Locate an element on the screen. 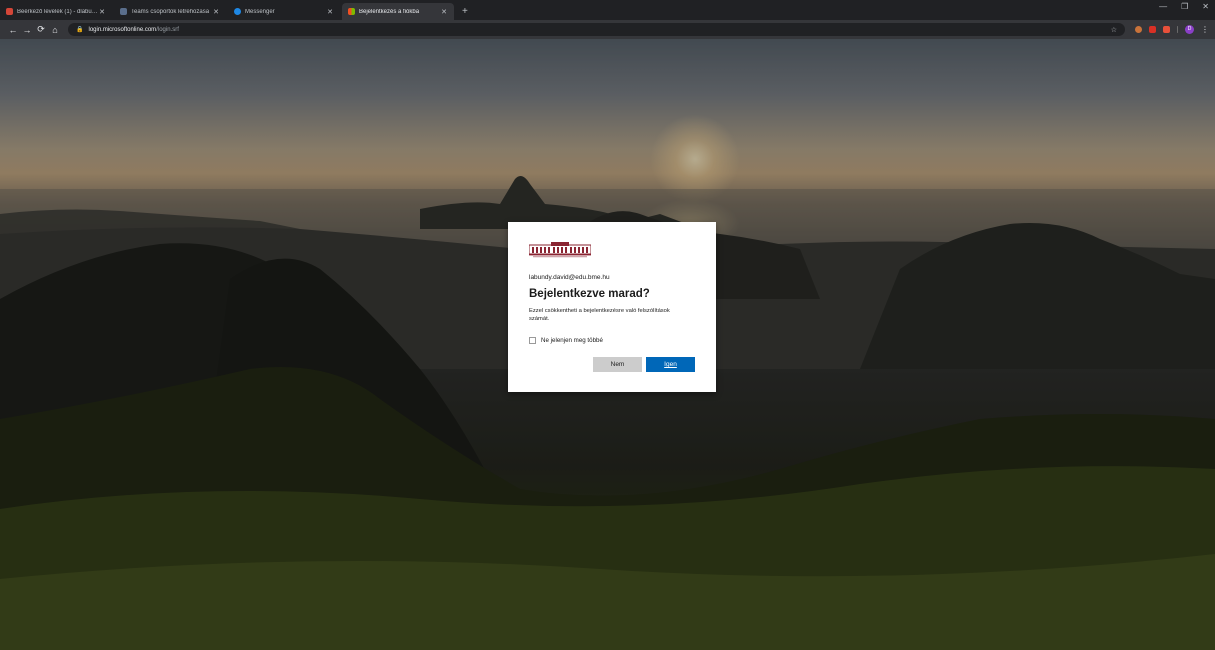  gmail-icon is located at coordinates (9, 11).